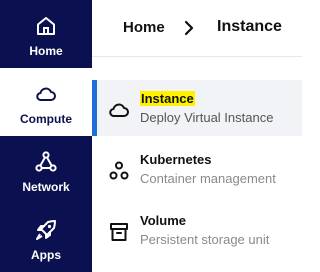 Image resolution: width=320 pixels, height=272 pixels. Describe the element at coordinates (249, 26) in the screenshot. I see `breadcrumb-current: Instance` at that location.